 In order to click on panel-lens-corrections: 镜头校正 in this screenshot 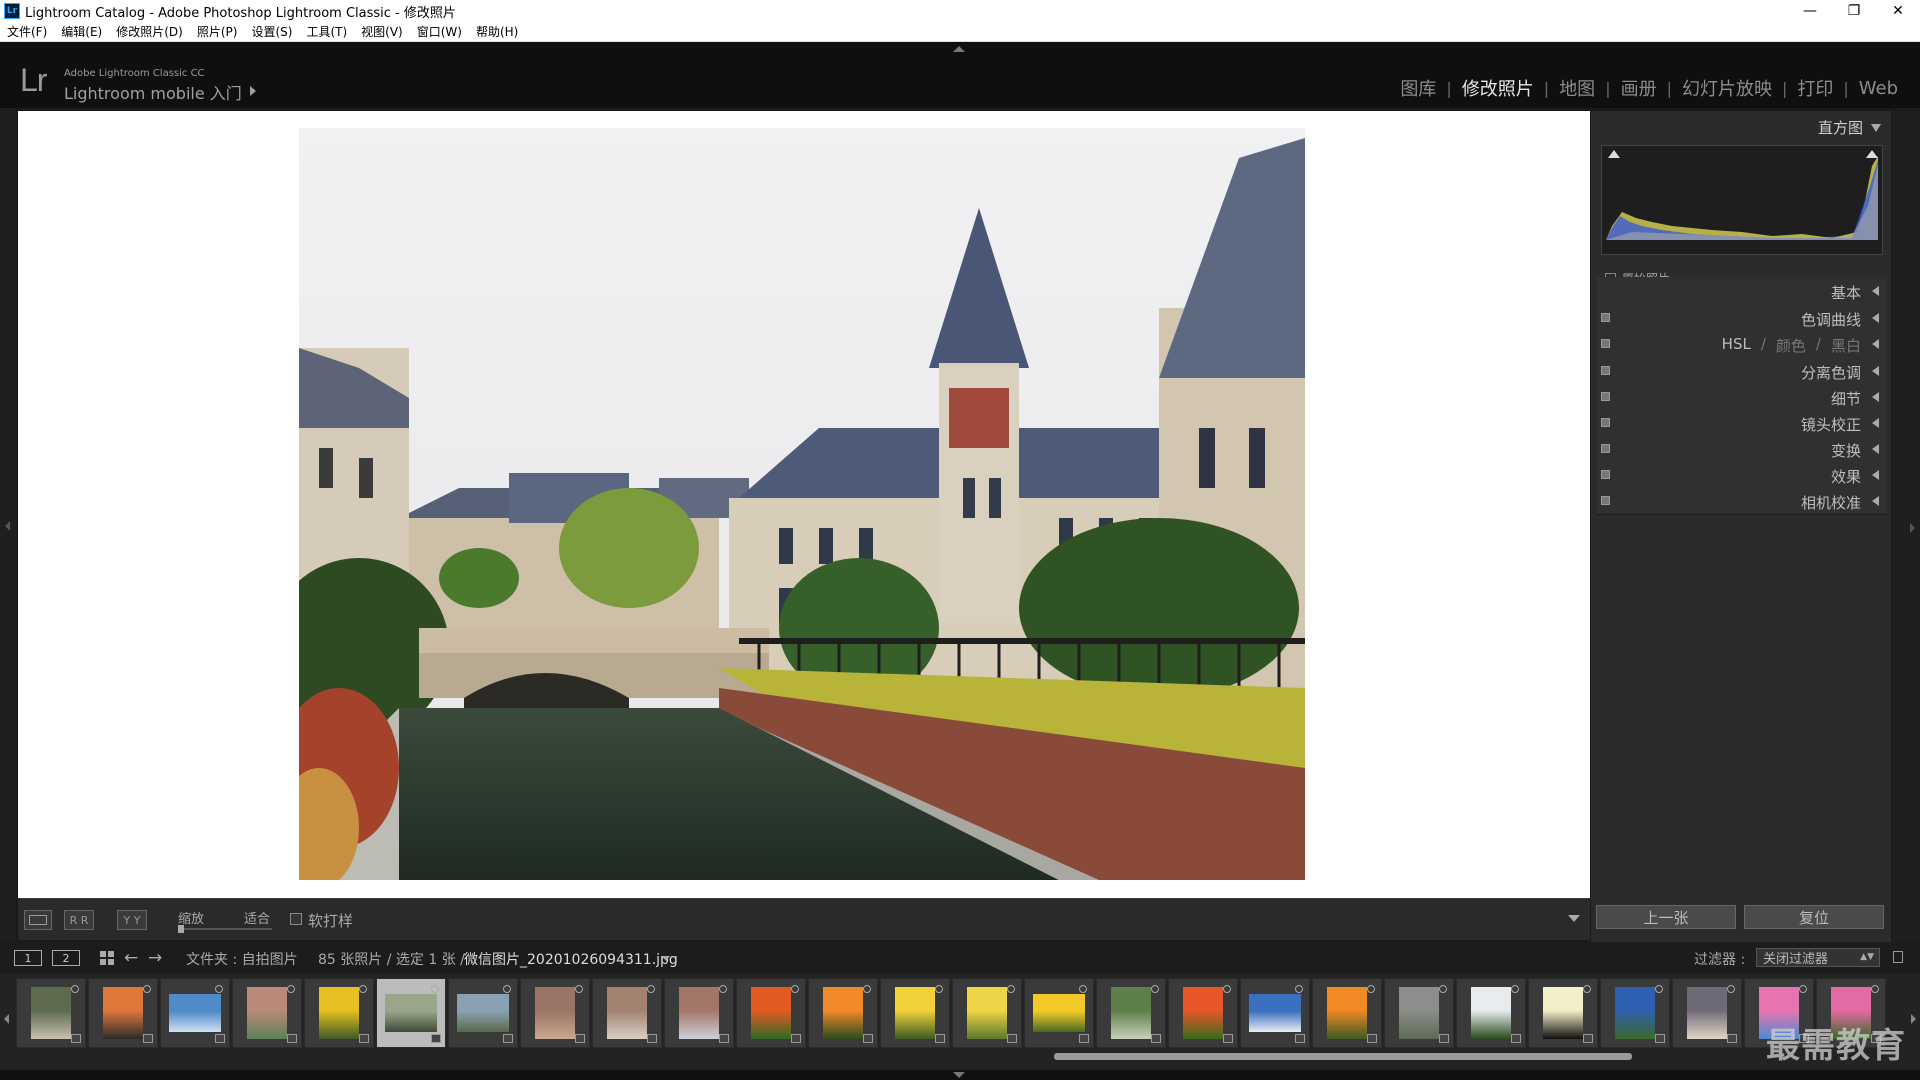, I will do `click(1742, 423)`.